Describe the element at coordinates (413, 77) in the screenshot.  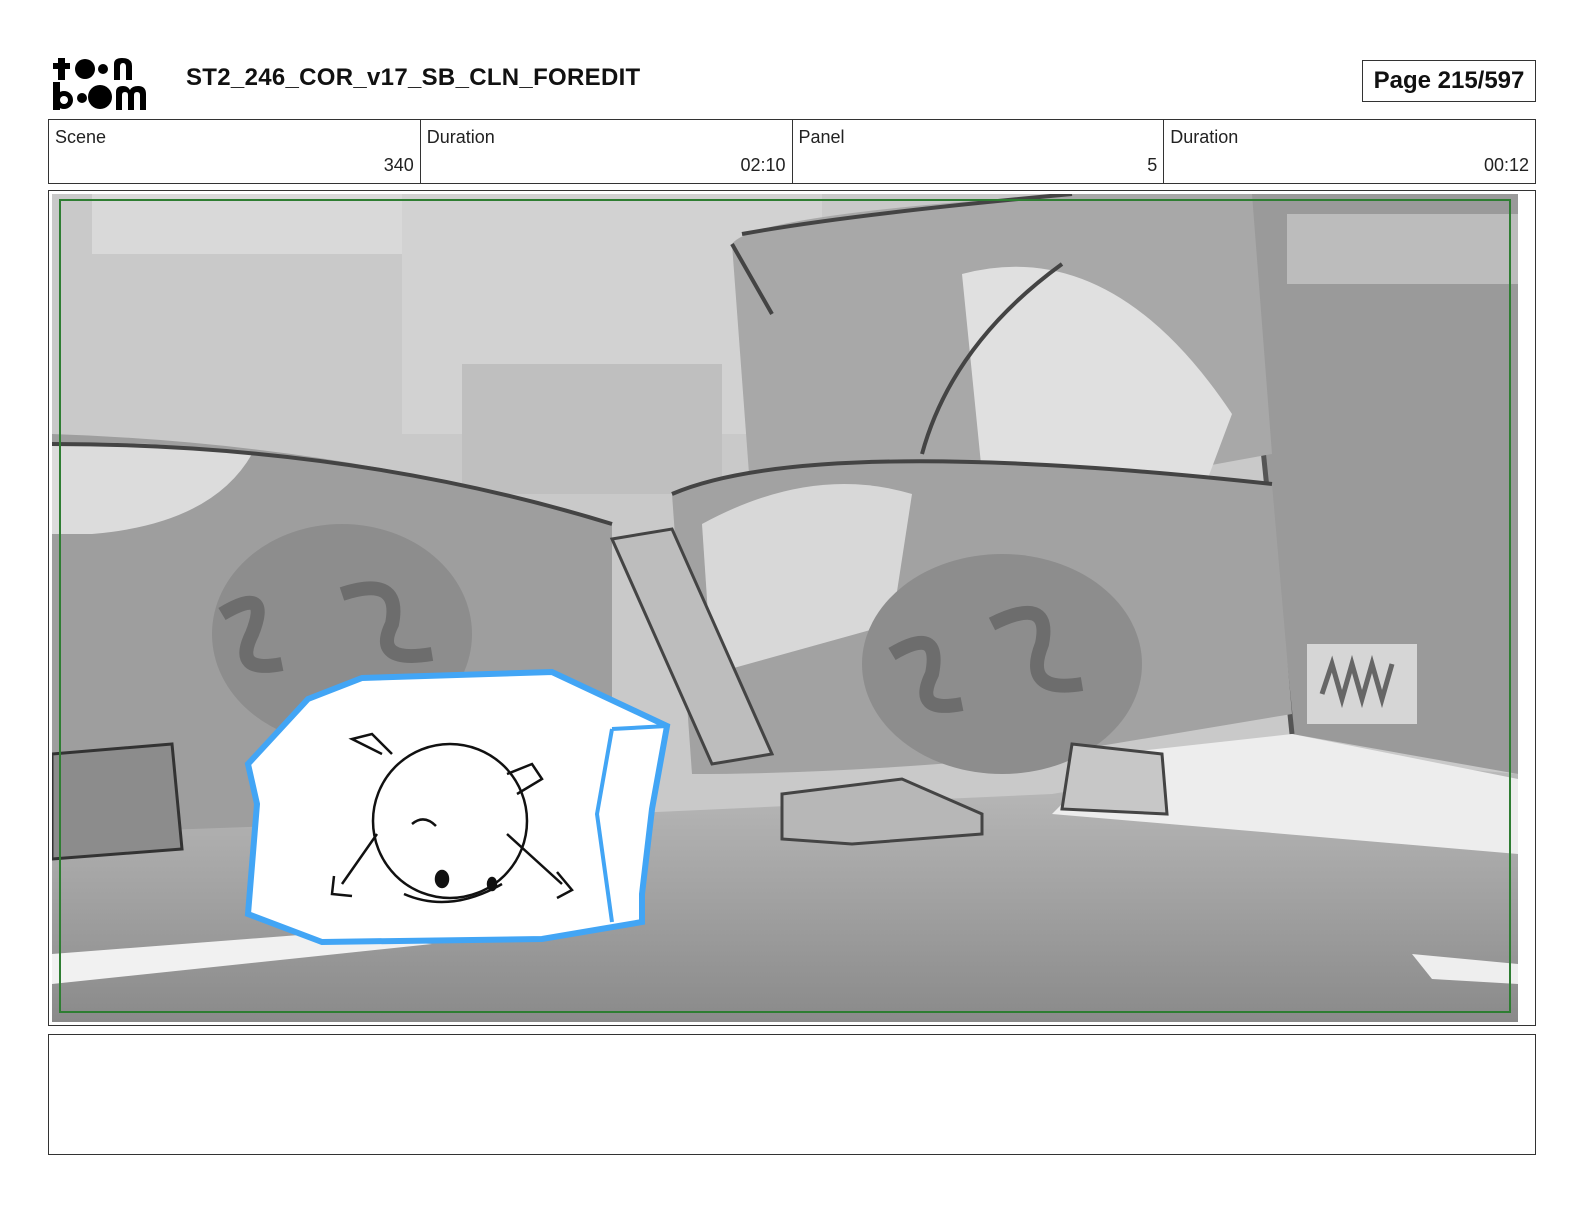
I see `document-title: ST2_246_COR_v17_SB_CLN_FOREDIT` at that location.